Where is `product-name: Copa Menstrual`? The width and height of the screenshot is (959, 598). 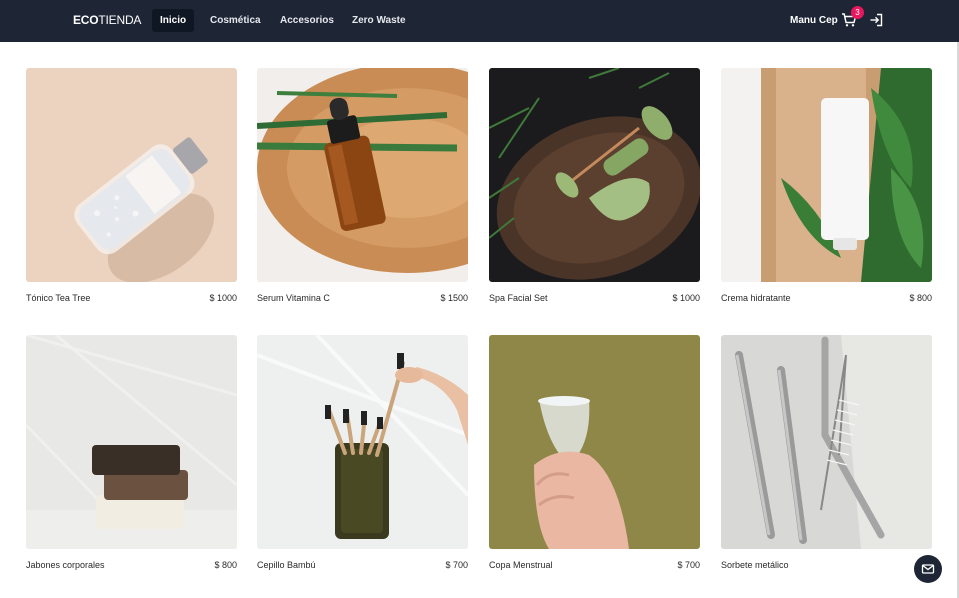 product-name: Copa Menstrual is located at coordinates (521, 565).